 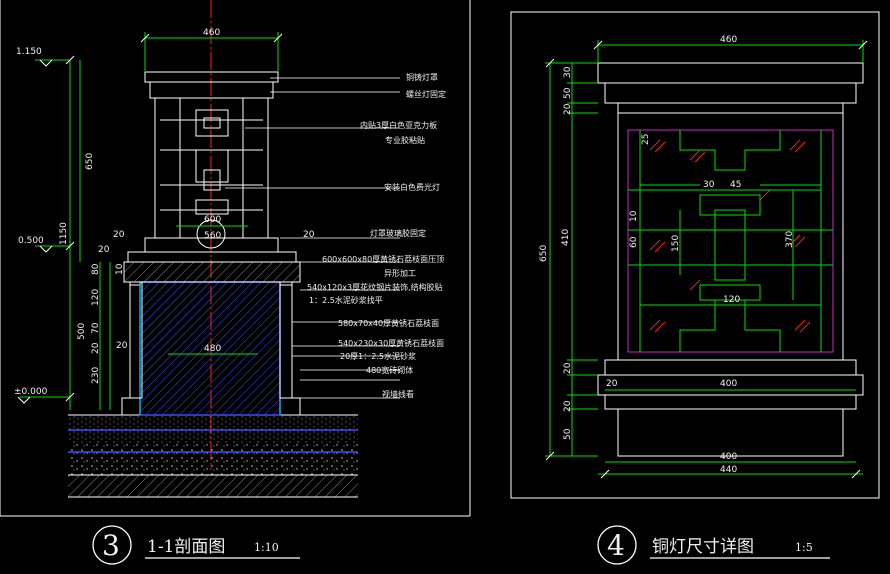 I want to click on r-dim-h50a: 50, so click(x=568, y=93).